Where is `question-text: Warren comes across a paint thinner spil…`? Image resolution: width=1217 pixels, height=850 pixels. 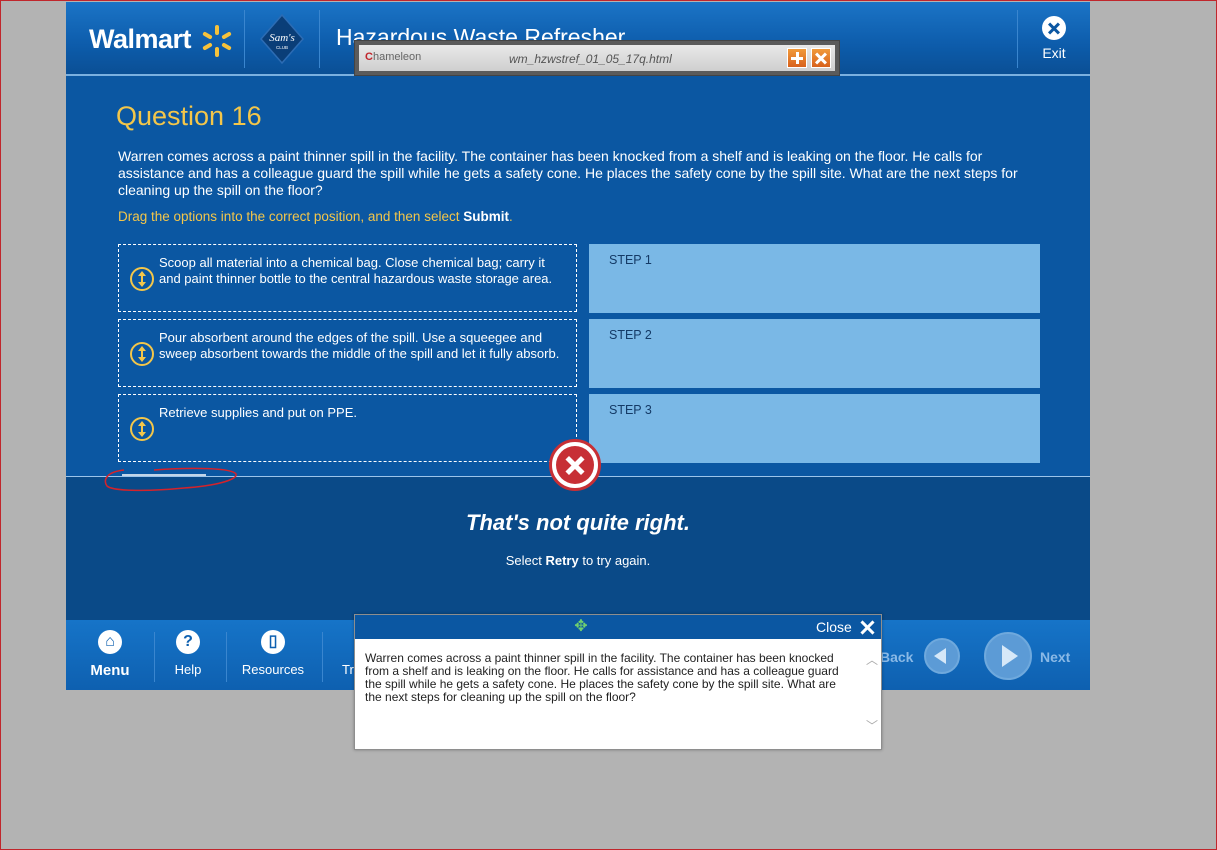
question-text: Warren comes across a paint thinner spil… is located at coordinates (568, 173).